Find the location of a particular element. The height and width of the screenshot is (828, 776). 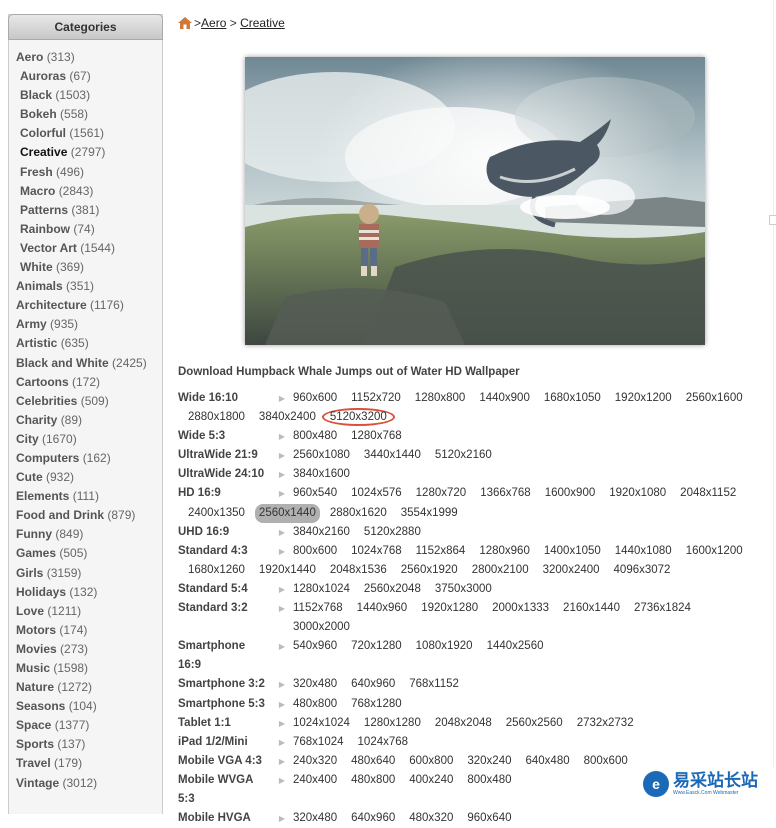

resolution-link: 1152x768 is located at coordinates (318, 608).